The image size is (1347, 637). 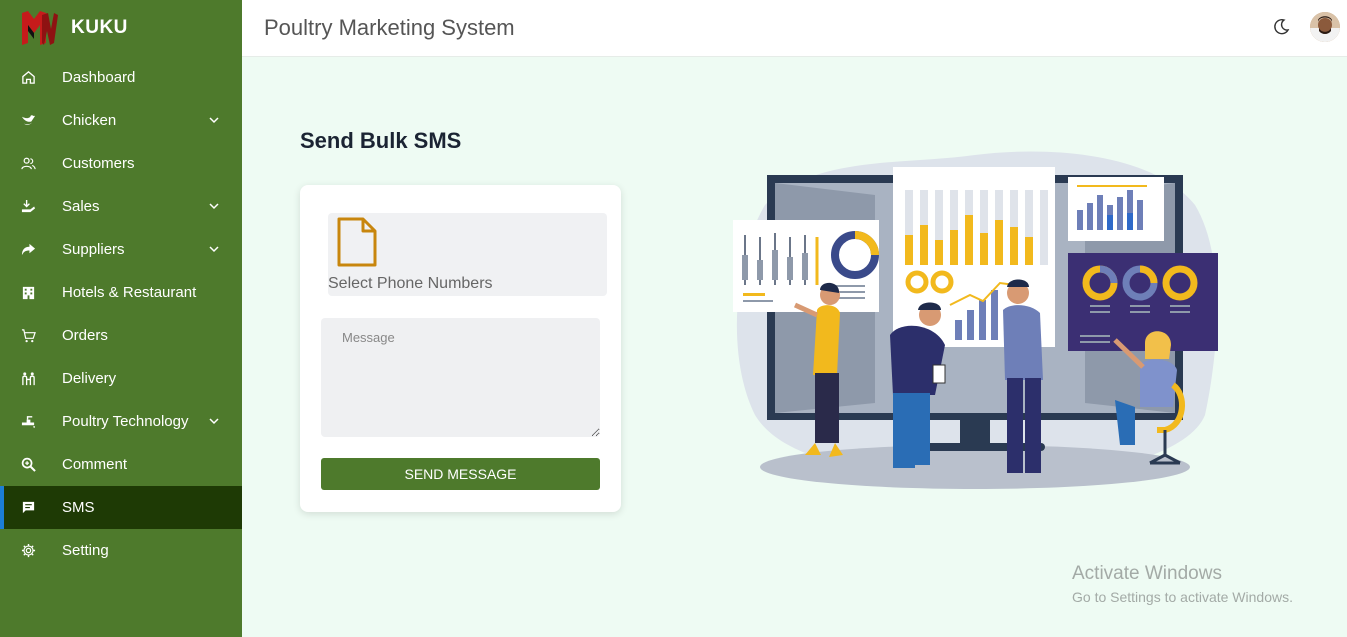 I want to click on sidebar-item-setting: Setting, so click(x=121, y=550).